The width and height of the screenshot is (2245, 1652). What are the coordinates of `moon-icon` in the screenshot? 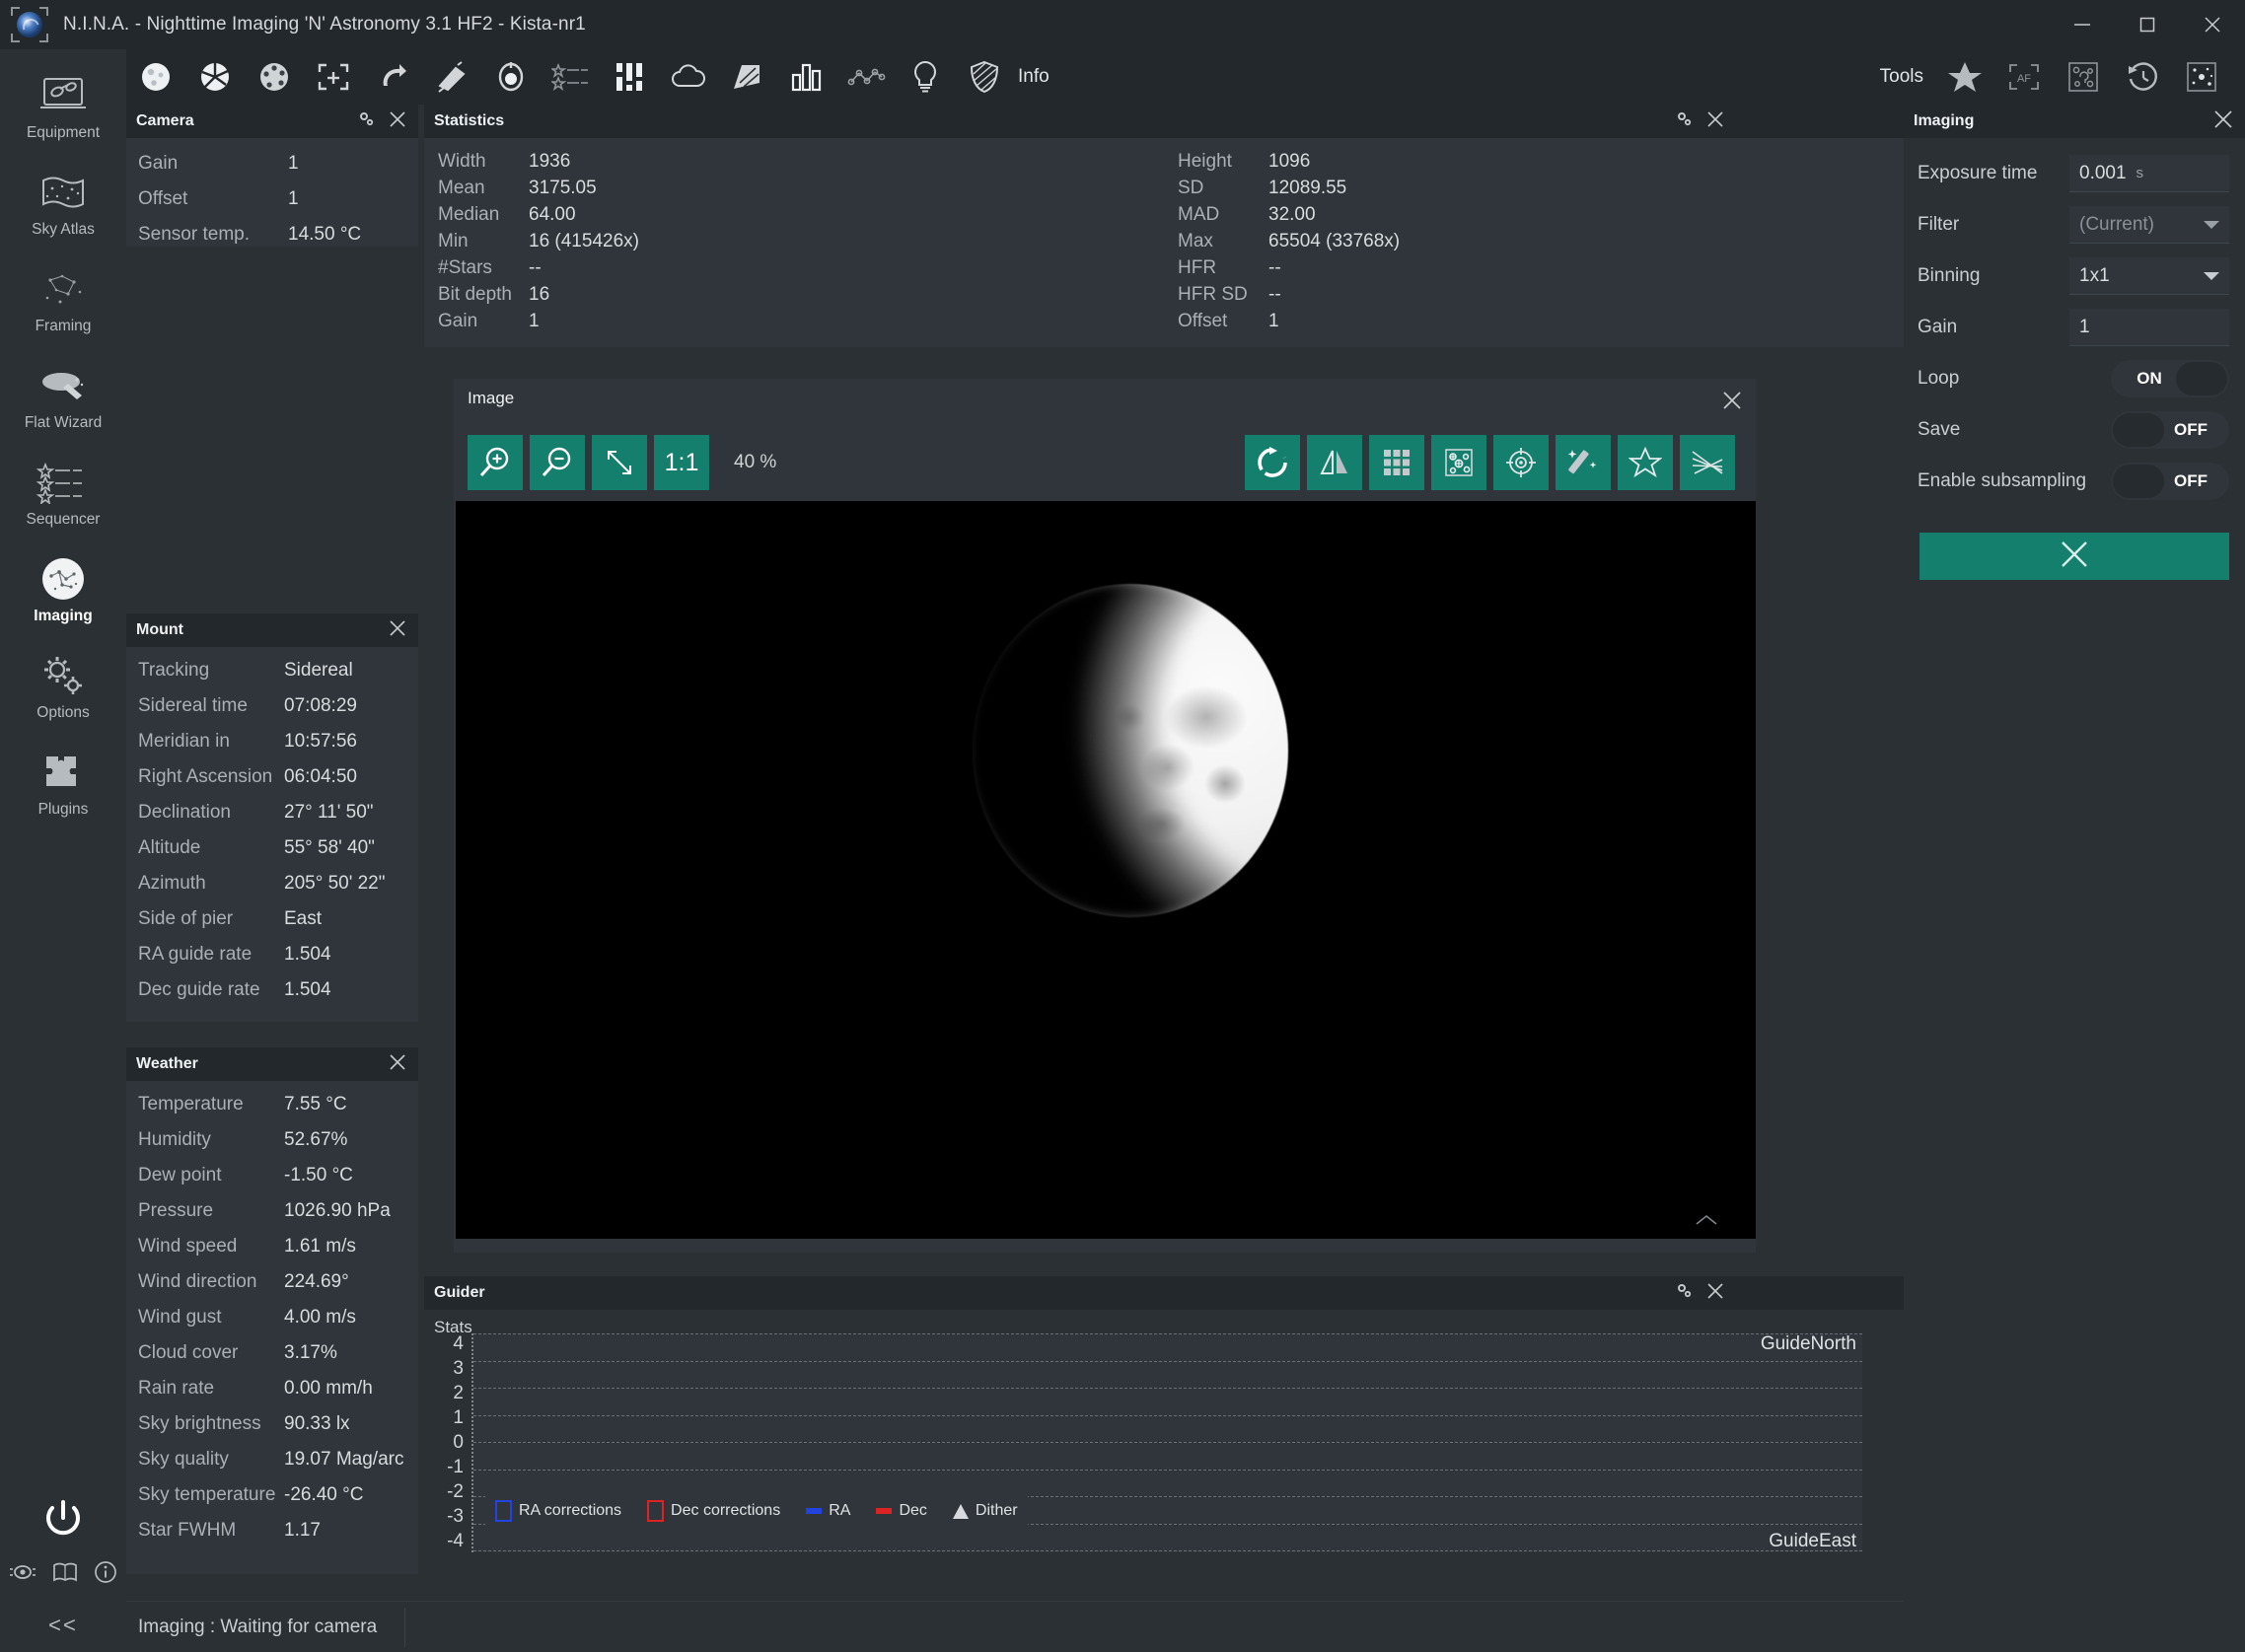 It's located at (155, 77).